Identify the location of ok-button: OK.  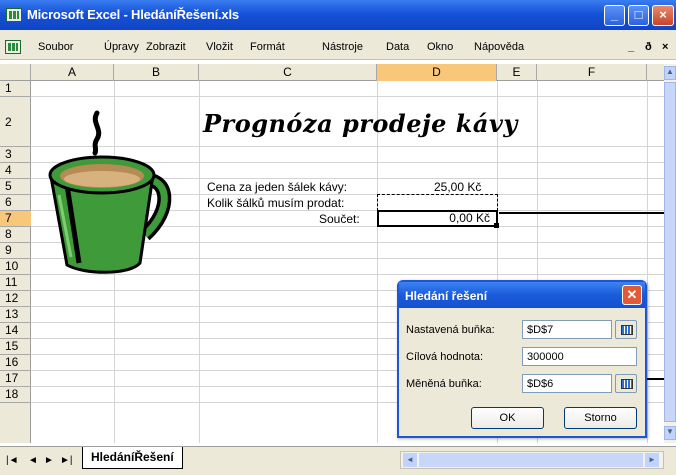
(507, 418).